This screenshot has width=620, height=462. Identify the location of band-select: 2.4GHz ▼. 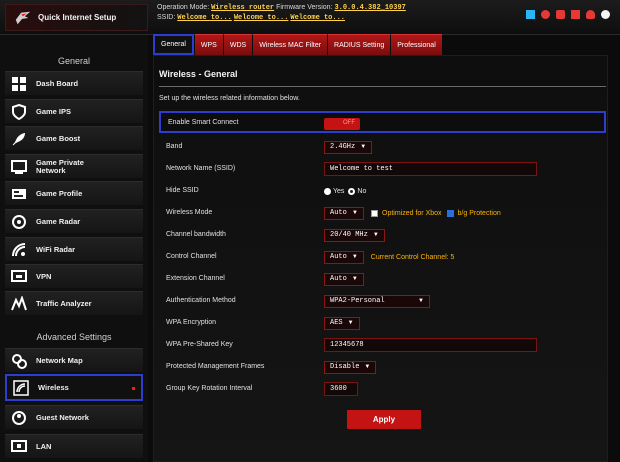
(348, 147).